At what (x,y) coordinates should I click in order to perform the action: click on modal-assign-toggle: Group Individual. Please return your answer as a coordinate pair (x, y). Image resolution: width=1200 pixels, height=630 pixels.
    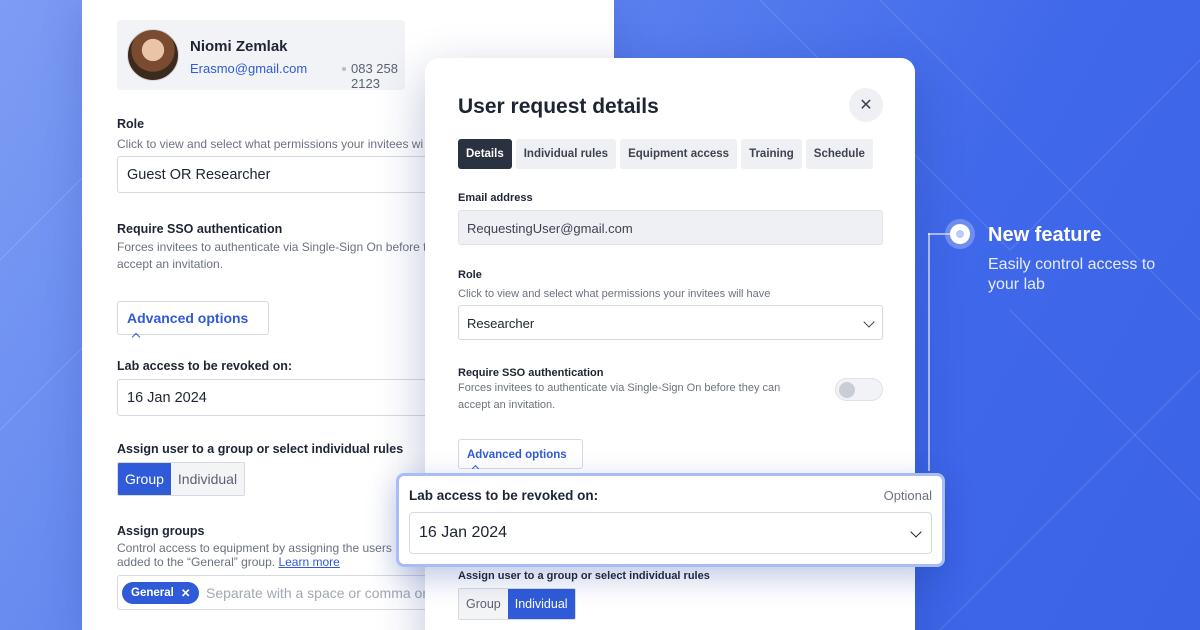
    Looking at the image, I should click on (517, 604).